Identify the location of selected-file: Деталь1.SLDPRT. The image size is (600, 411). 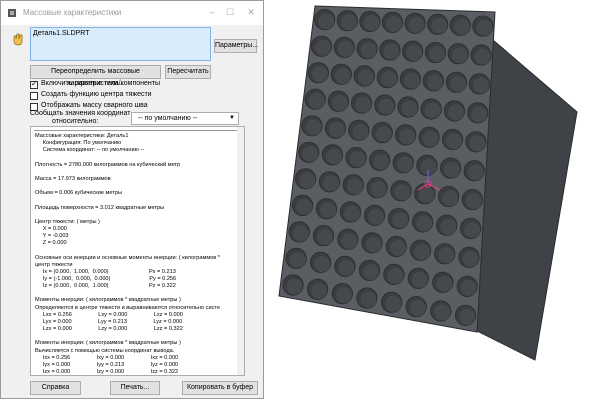
(61, 33).